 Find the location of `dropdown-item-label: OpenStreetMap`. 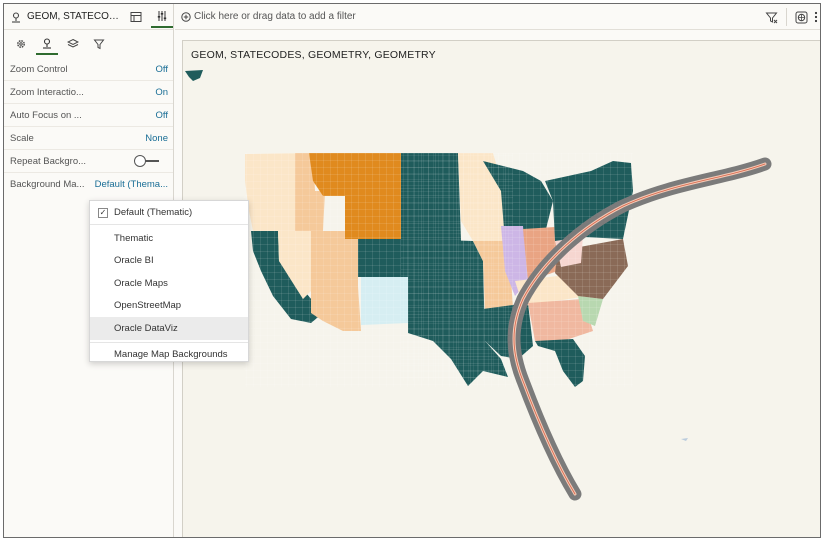

dropdown-item-label: OpenStreetMap is located at coordinates (148, 306).